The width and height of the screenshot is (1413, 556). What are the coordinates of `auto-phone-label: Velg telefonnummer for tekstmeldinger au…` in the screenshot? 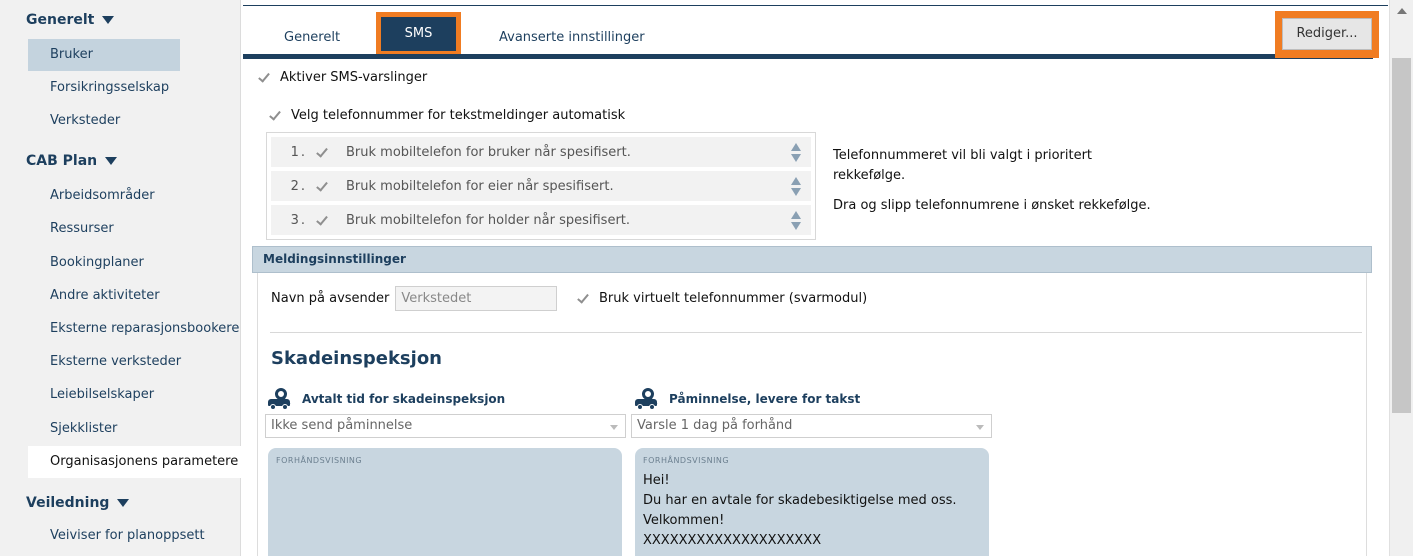 It's located at (458, 115).